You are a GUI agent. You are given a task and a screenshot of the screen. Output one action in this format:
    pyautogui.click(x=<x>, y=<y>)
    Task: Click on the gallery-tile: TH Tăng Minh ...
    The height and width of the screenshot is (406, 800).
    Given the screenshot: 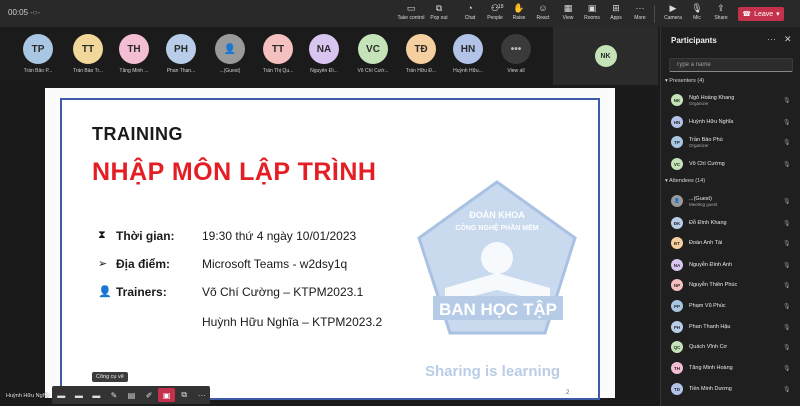 What is the action you would take?
    pyautogui.click(x=134, y=57)
    